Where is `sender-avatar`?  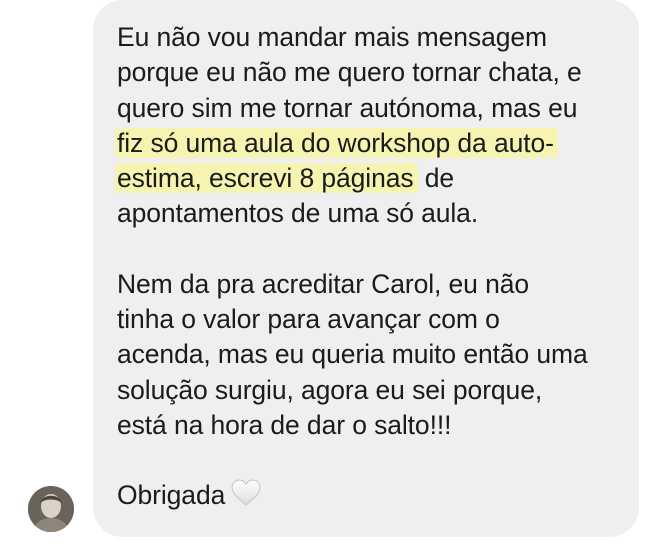
sender-avatar is located at coordinates (51, 509).